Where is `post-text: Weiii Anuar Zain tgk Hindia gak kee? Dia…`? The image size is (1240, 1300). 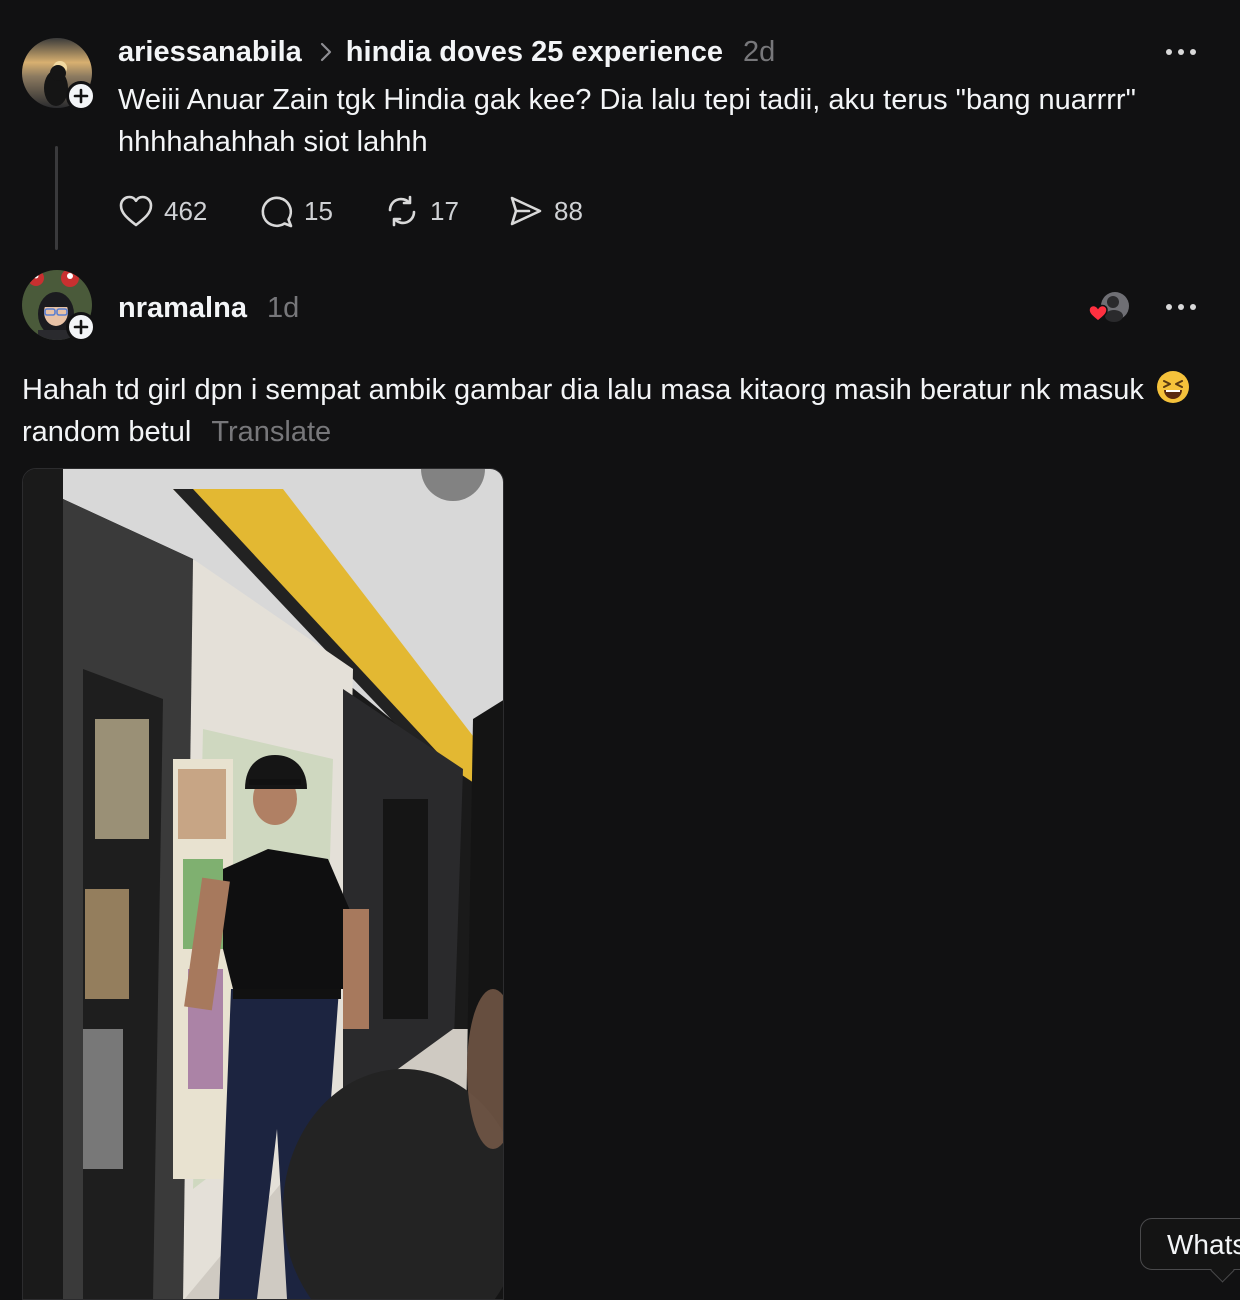 post-text: Weiii Anuar Zain tgk Hindia gak kee? Dia… is located at coordinates (627, 121).